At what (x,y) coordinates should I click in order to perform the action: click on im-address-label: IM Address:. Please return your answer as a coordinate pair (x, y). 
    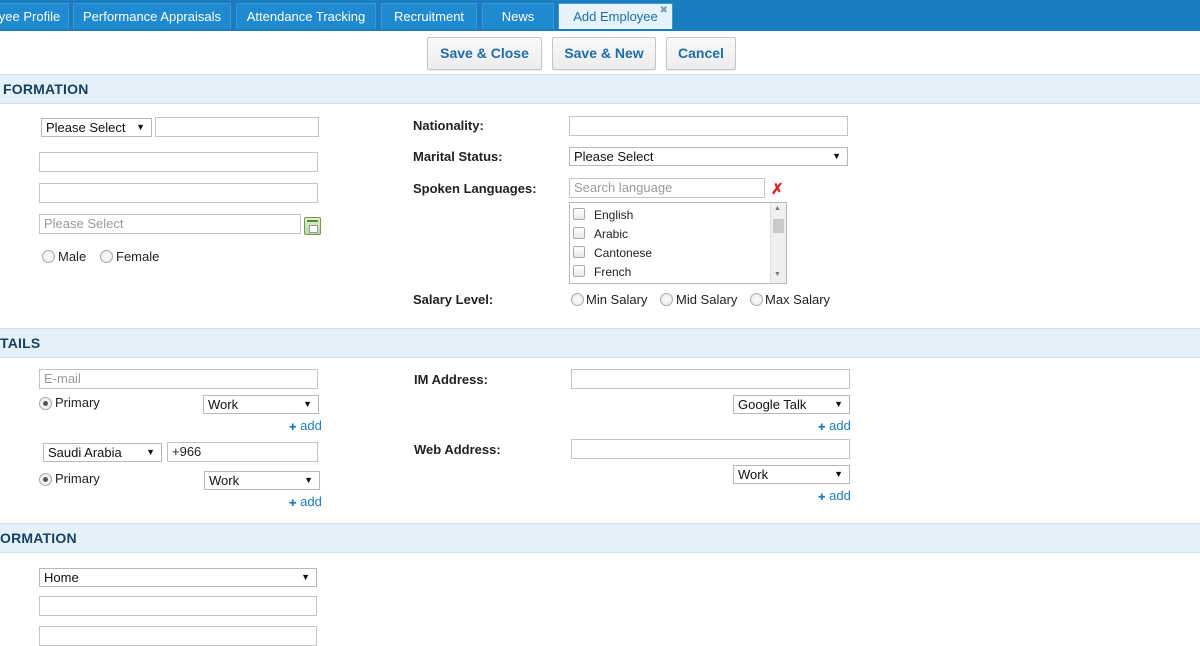
    Looking at the image, I should click on (451, 379).